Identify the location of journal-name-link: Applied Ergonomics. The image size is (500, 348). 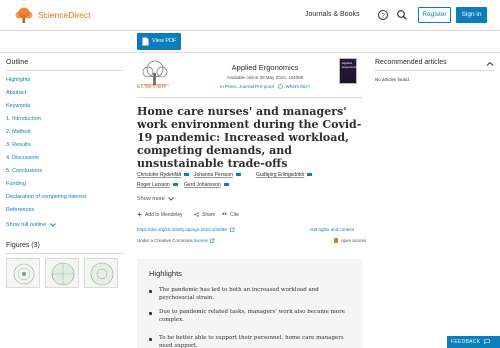
(265, 67).